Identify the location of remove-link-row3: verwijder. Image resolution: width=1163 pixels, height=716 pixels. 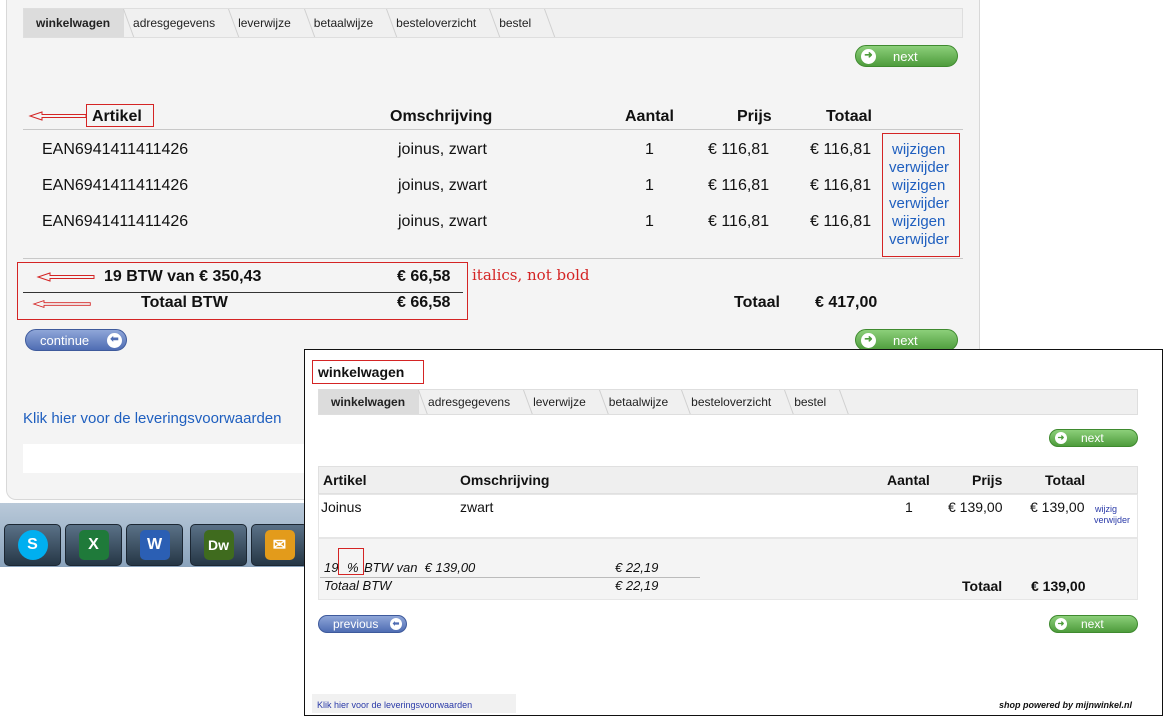
(919, 239).